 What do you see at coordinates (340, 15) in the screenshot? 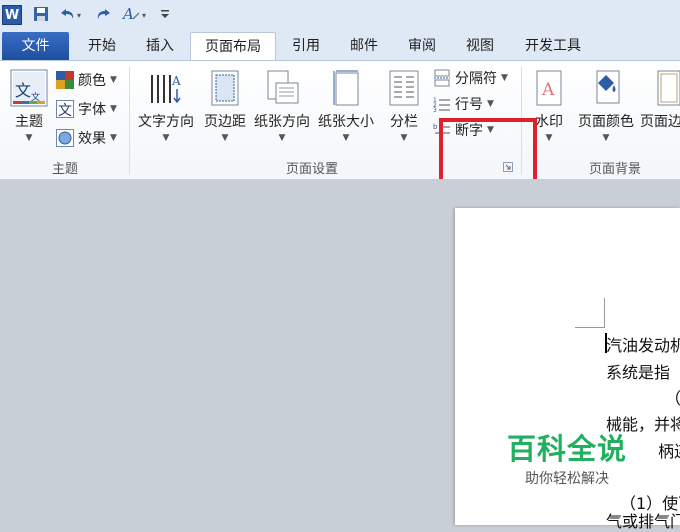
I see `quick-access-toolbar: W ▾ A ▾` at bounding box center [340, 15].